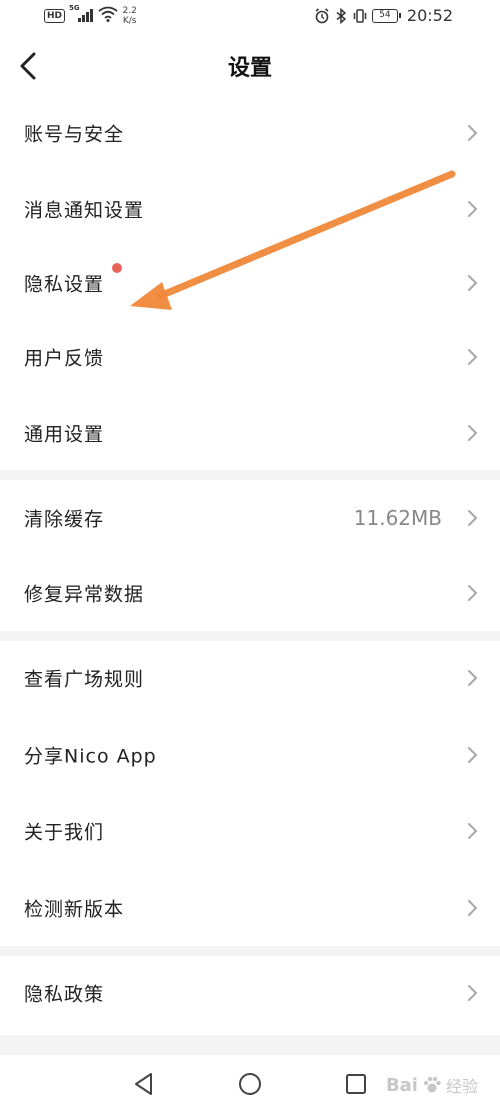 This screenshot has width=500, height=1111. I want to click on settings-item-label: 用户反馈, so click(64, 358).